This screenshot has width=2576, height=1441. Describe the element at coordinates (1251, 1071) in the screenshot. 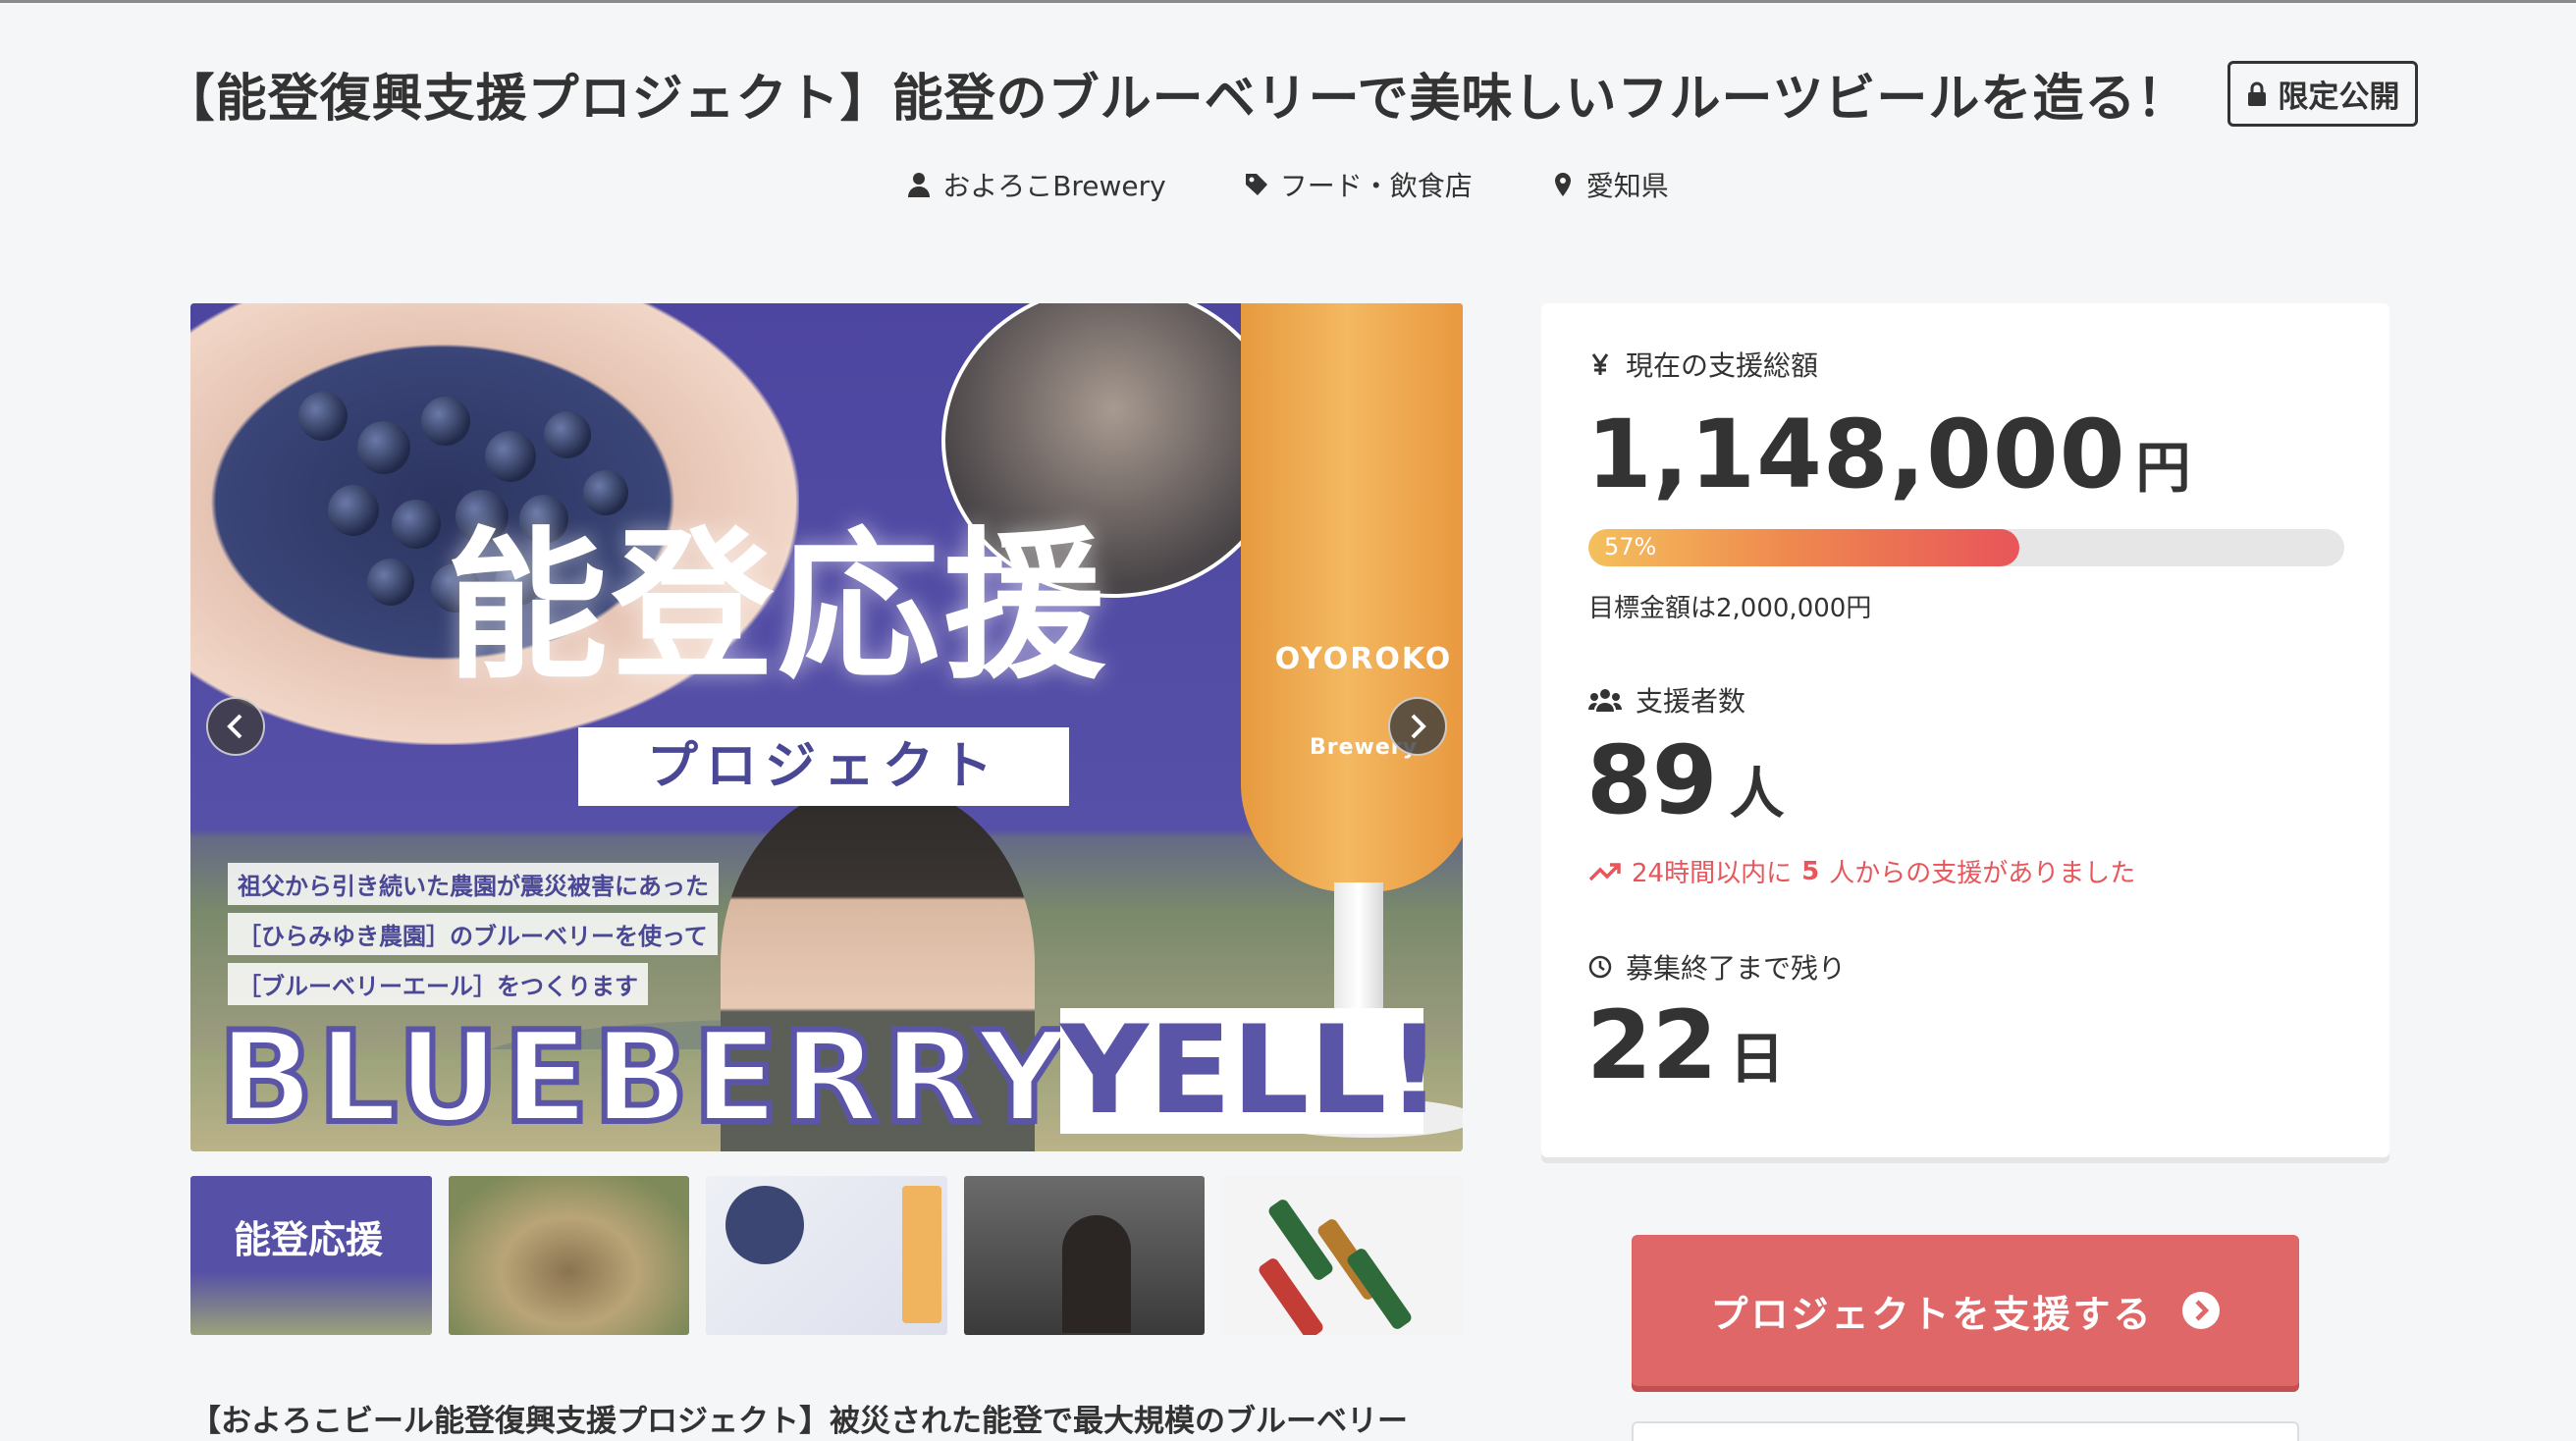

I see `hero-word-yell: YELL!` at that location.